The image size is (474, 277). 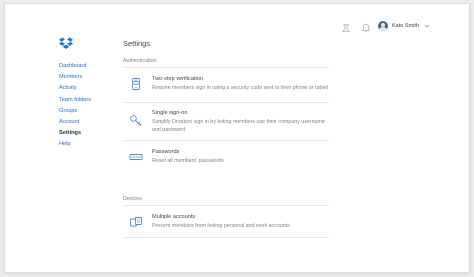 I want to click on user-menu: Kate Smith, so click(x=404, y=26).